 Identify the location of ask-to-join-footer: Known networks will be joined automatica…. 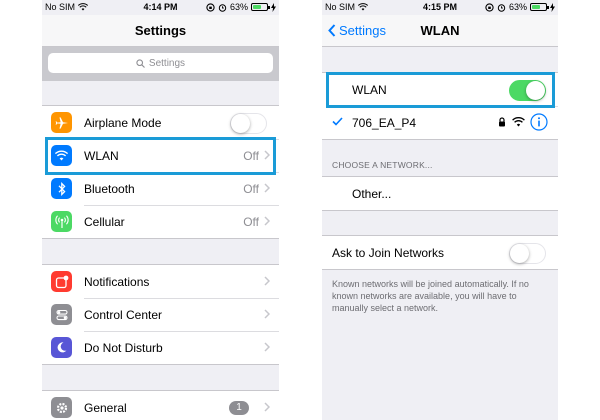
(430, 296).